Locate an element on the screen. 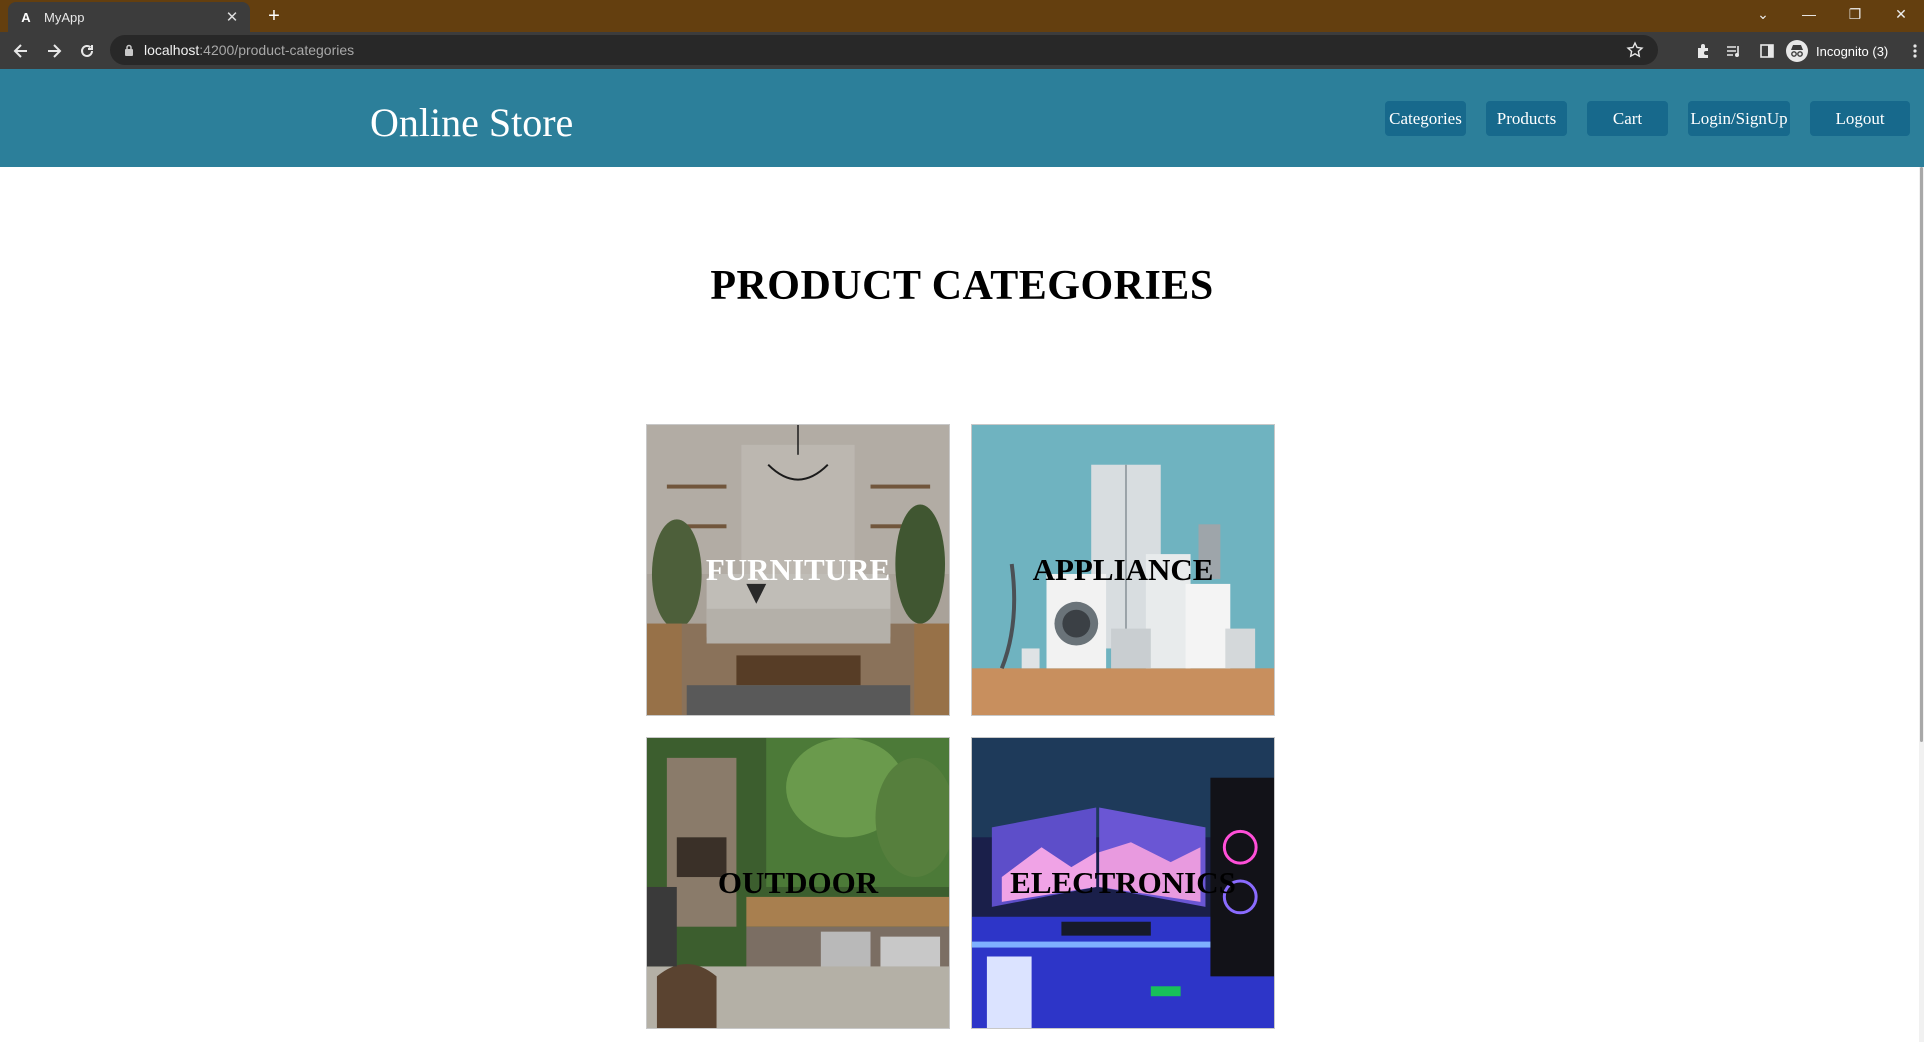 The image size is (1924, 1042). profile-button: Incognito (3) is located at coordinates (1837, 51).